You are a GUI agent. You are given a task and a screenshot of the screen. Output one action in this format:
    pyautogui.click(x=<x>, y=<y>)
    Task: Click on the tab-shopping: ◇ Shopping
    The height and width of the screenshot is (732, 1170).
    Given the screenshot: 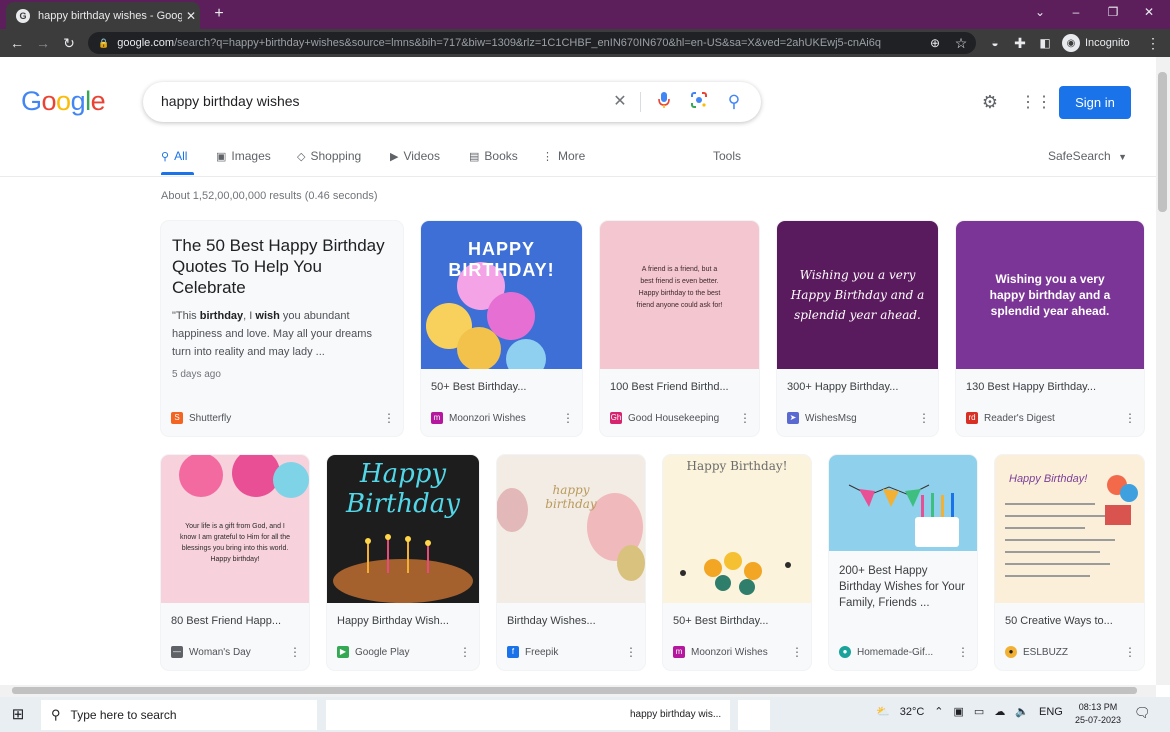 What is the action you would take?
    pyautogui.click(x=329, y=156)
    